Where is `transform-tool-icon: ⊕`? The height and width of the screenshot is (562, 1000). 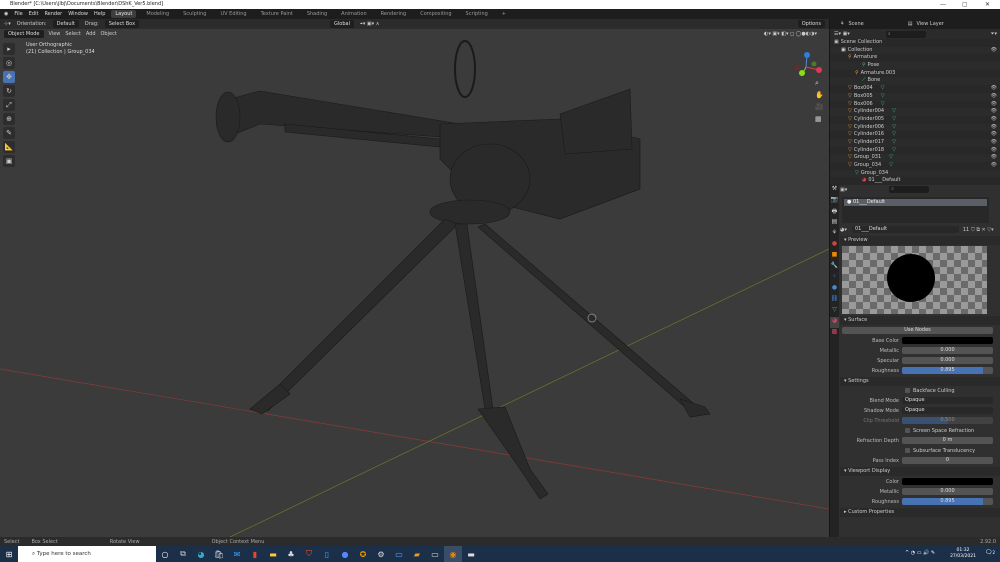
transform-tool-icon: ⊕ is located at coordinates (9, 119).